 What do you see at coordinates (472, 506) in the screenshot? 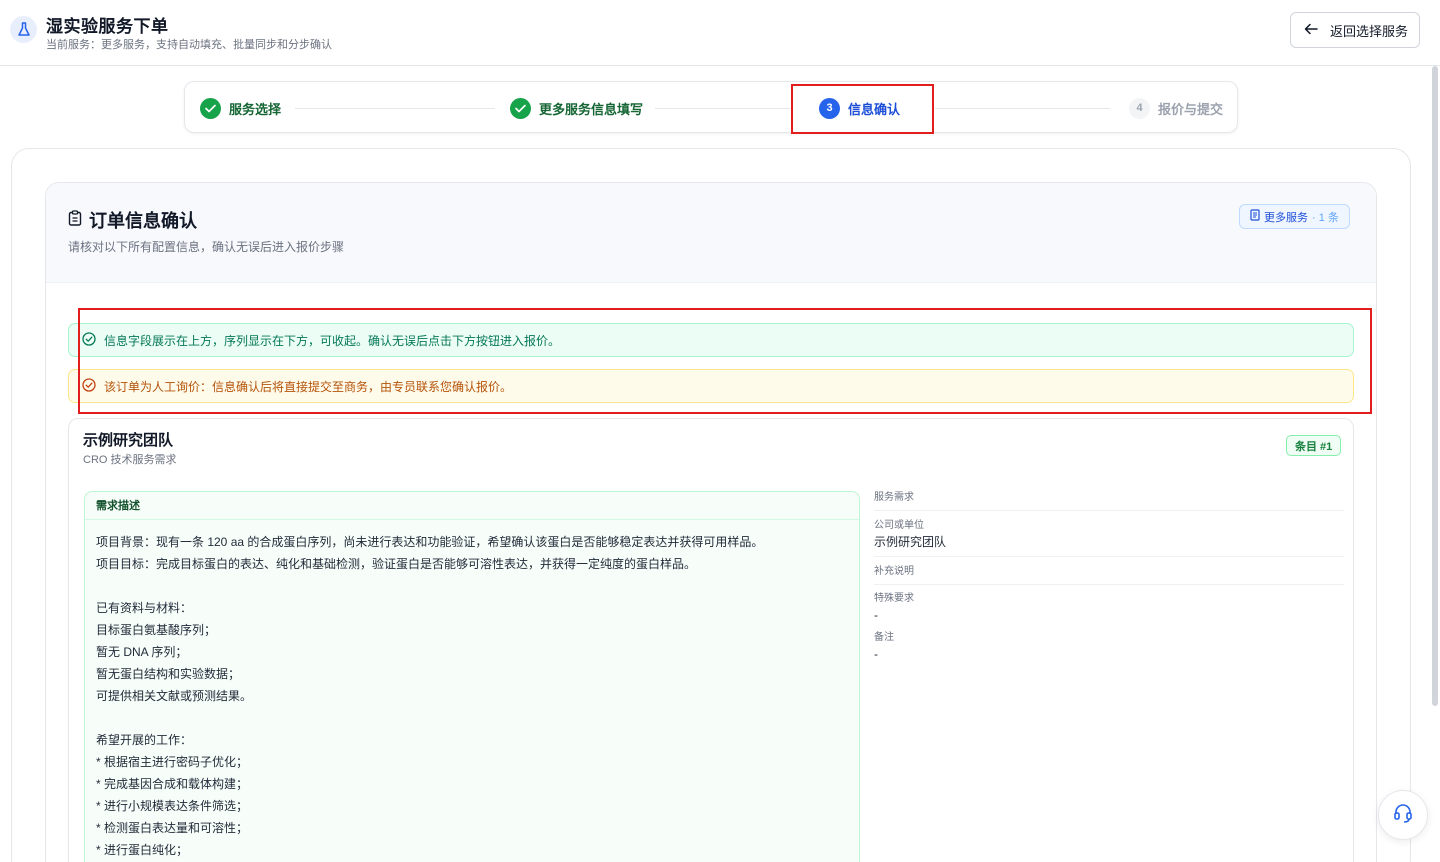
I see `requirement-title: 需求描述` at bounding box center [472, 506].